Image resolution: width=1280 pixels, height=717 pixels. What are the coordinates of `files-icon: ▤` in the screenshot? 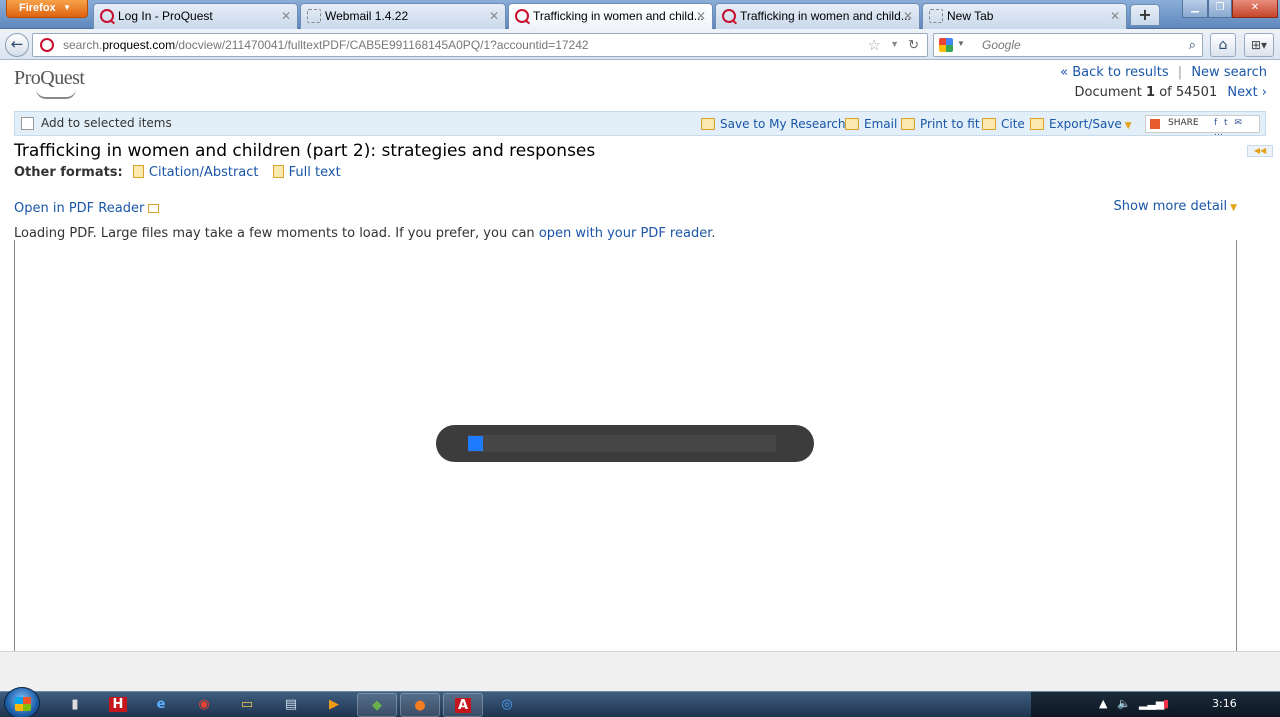 It's located at (291, 705).